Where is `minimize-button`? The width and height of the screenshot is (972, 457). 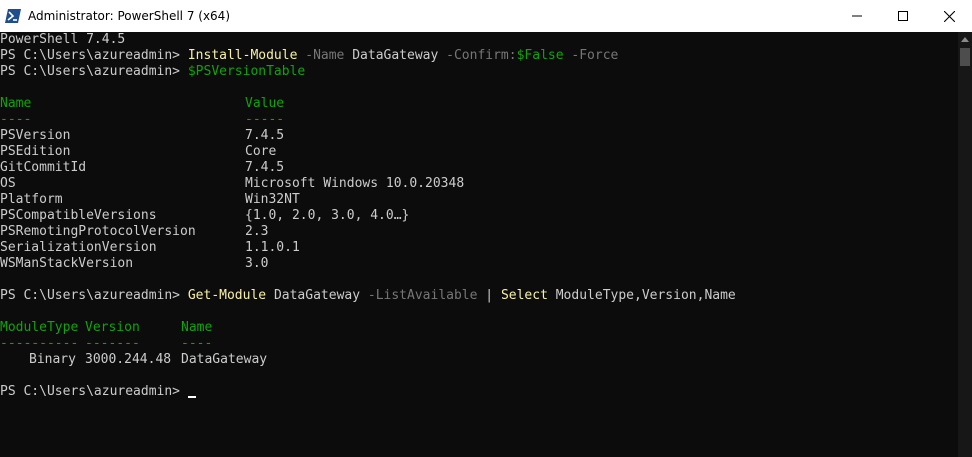 minimize-button is located at coordinates (857, 16).